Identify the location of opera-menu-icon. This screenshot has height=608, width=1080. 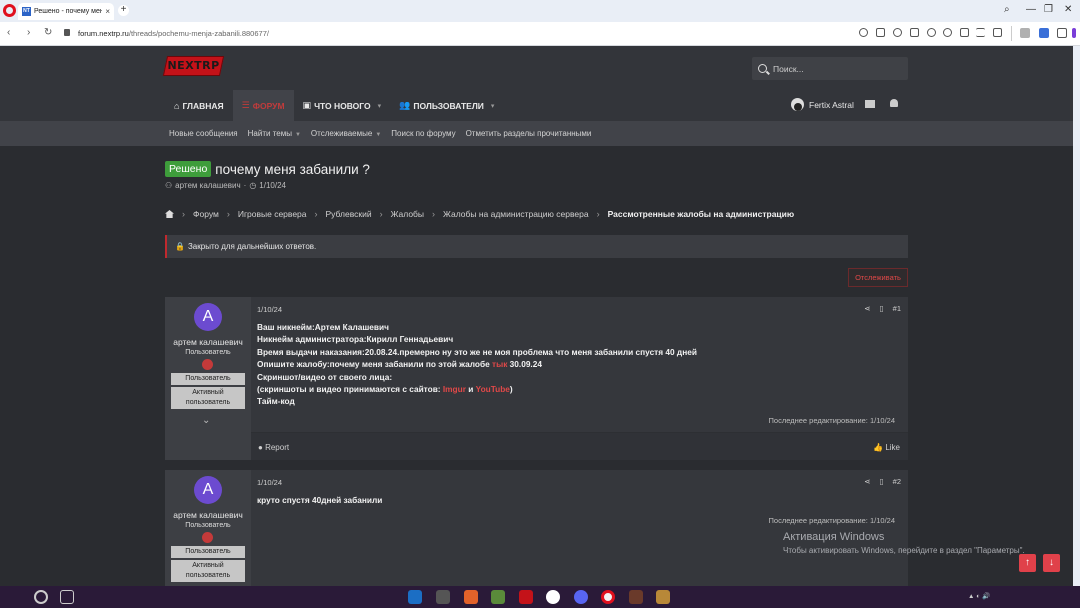
(9, 10).